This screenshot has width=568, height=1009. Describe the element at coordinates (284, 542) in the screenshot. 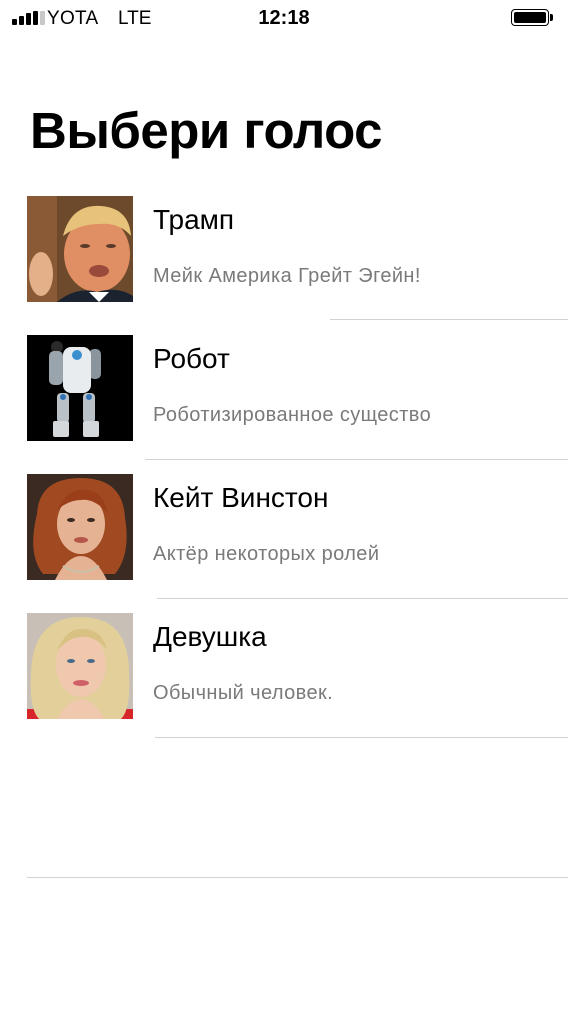

I see `voice-row-kate: Кейт Винстон Актёр некоторых ролей` at that location.